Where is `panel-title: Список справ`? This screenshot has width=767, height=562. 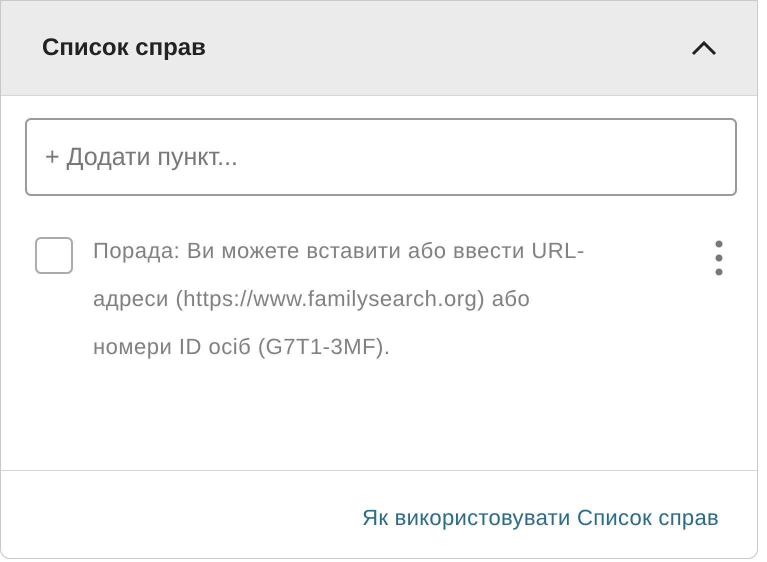 panel-title: Список справ is located at coordinates (124, 48).